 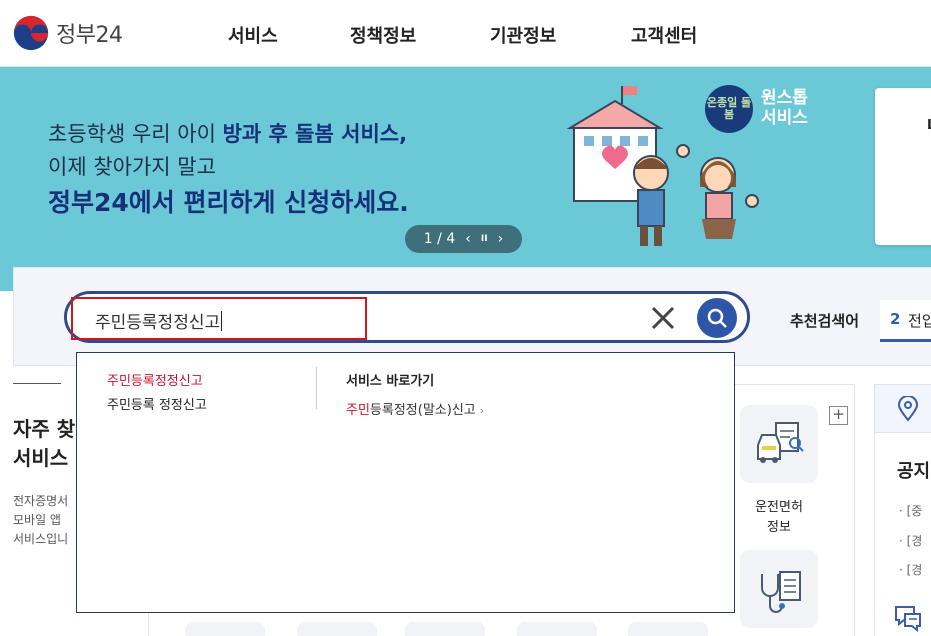 I want to click on notice-title: 공지, so click(x=914, y=471).